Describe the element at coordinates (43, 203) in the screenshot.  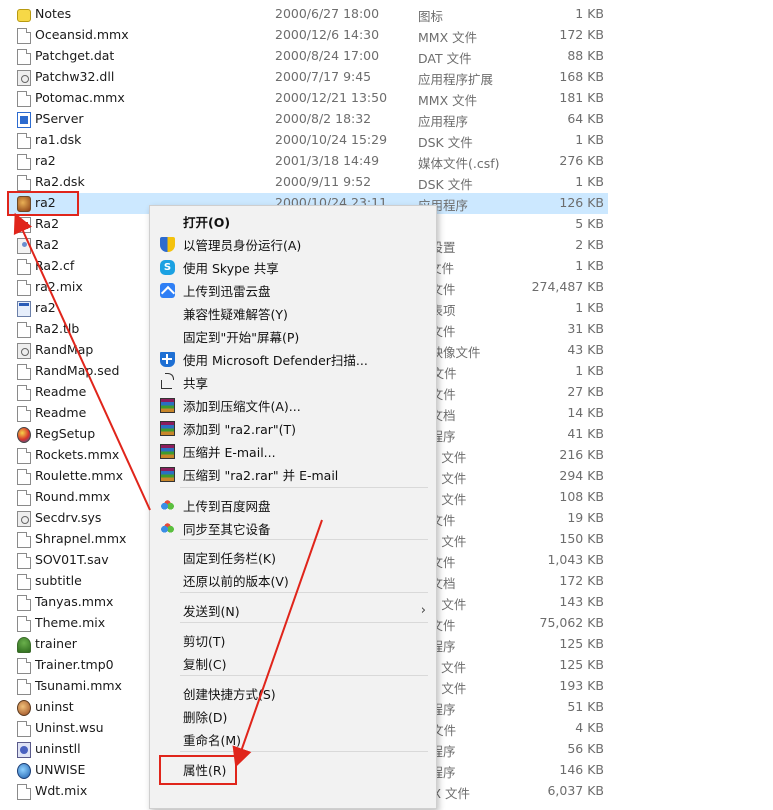
I see `ra2-highlight-box` at that location.